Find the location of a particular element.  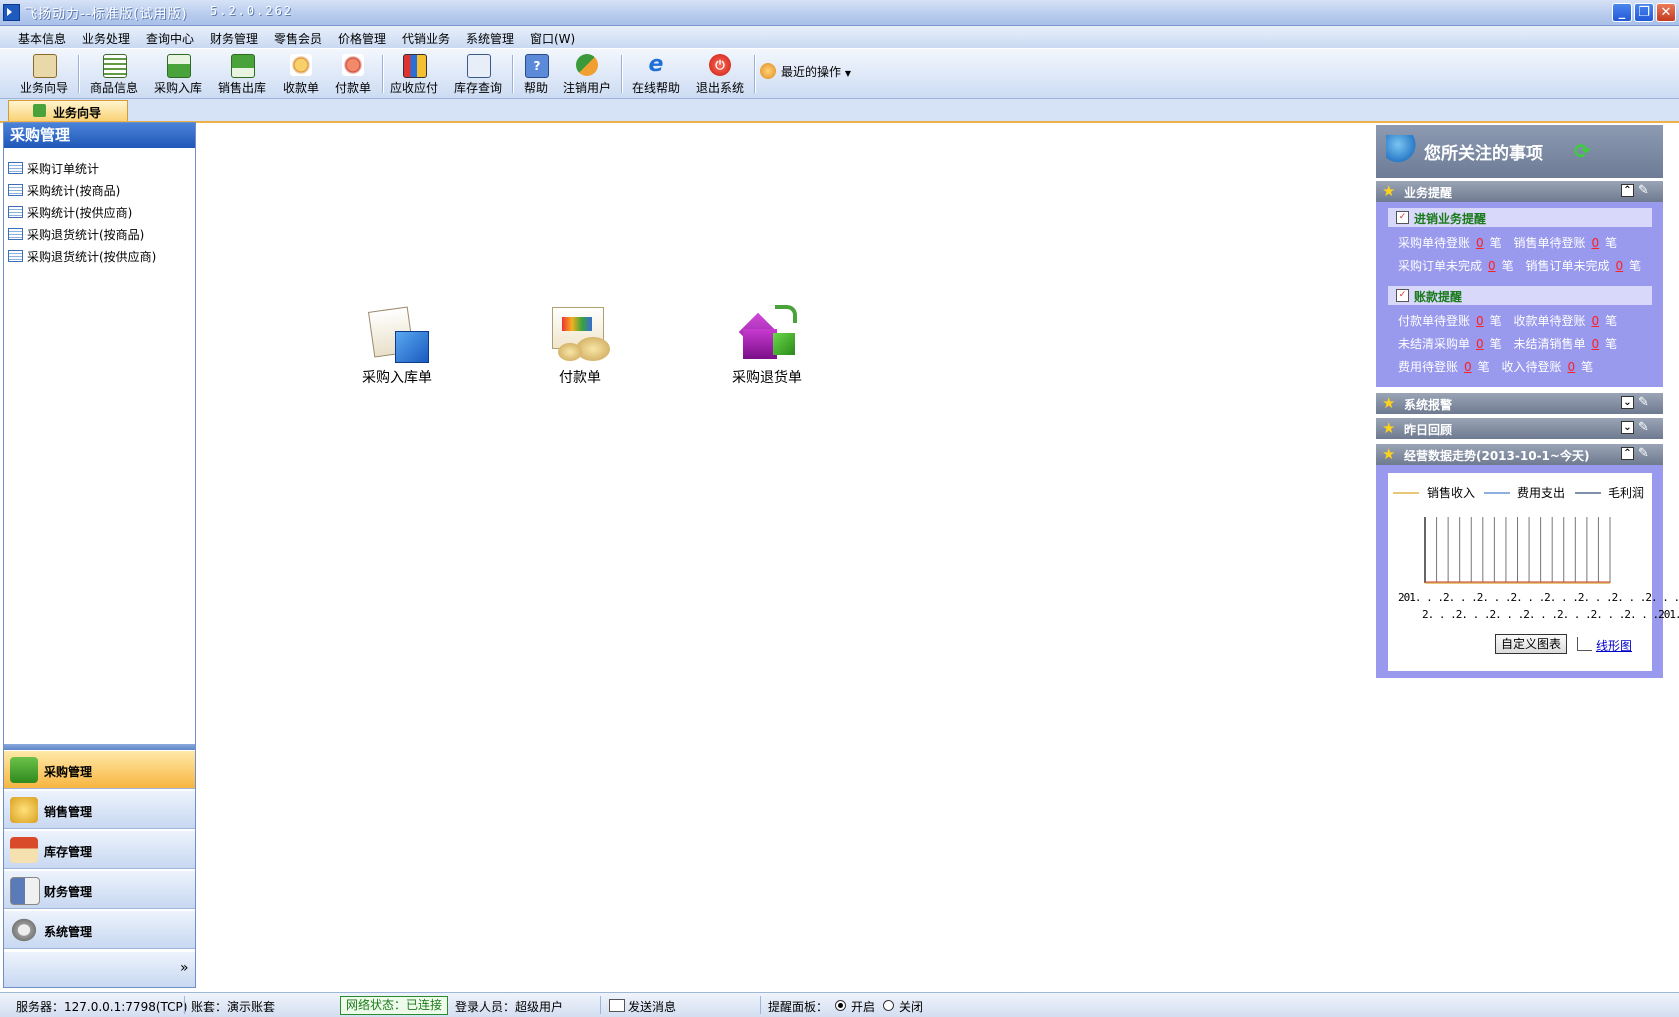

recent-icon is located at coordinates (768, 71).